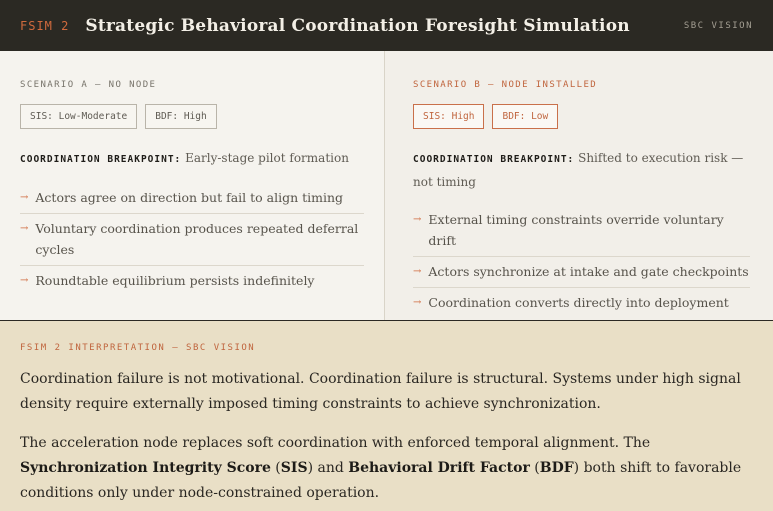  What do you see at coordinates (181, 116) in the screenshot?
I see `bdf-badge: BDF: High` at bounding box center [181, 116].